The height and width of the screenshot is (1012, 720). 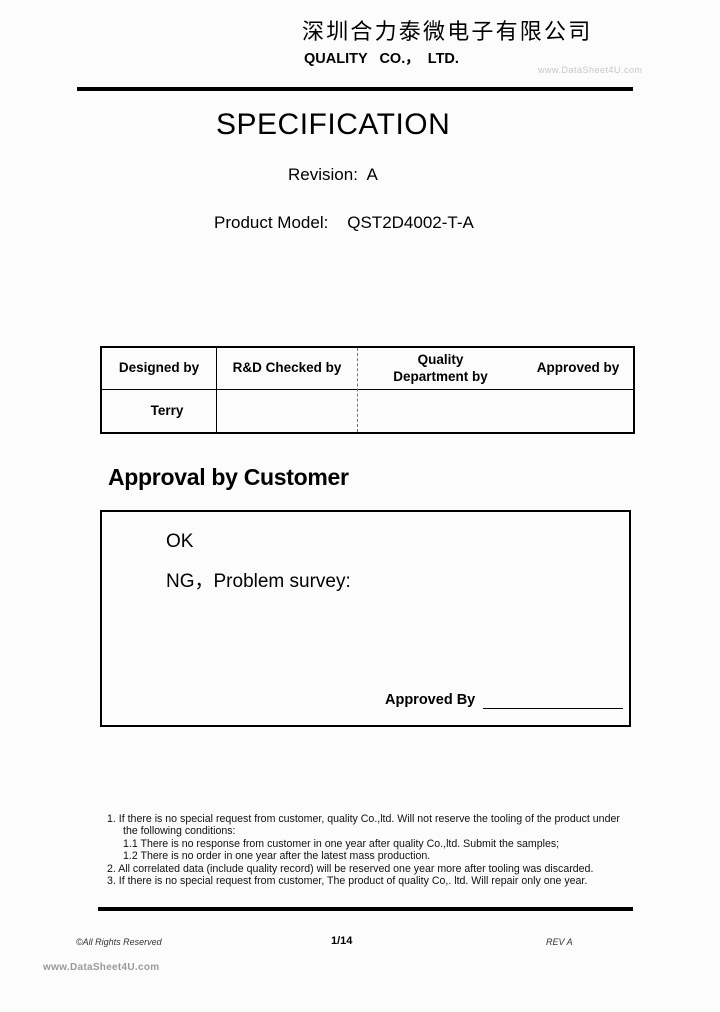 What do you see at coordinates (365, 909) in the screenshot?
I see `footer-divider` at bounding box center [365, 909].